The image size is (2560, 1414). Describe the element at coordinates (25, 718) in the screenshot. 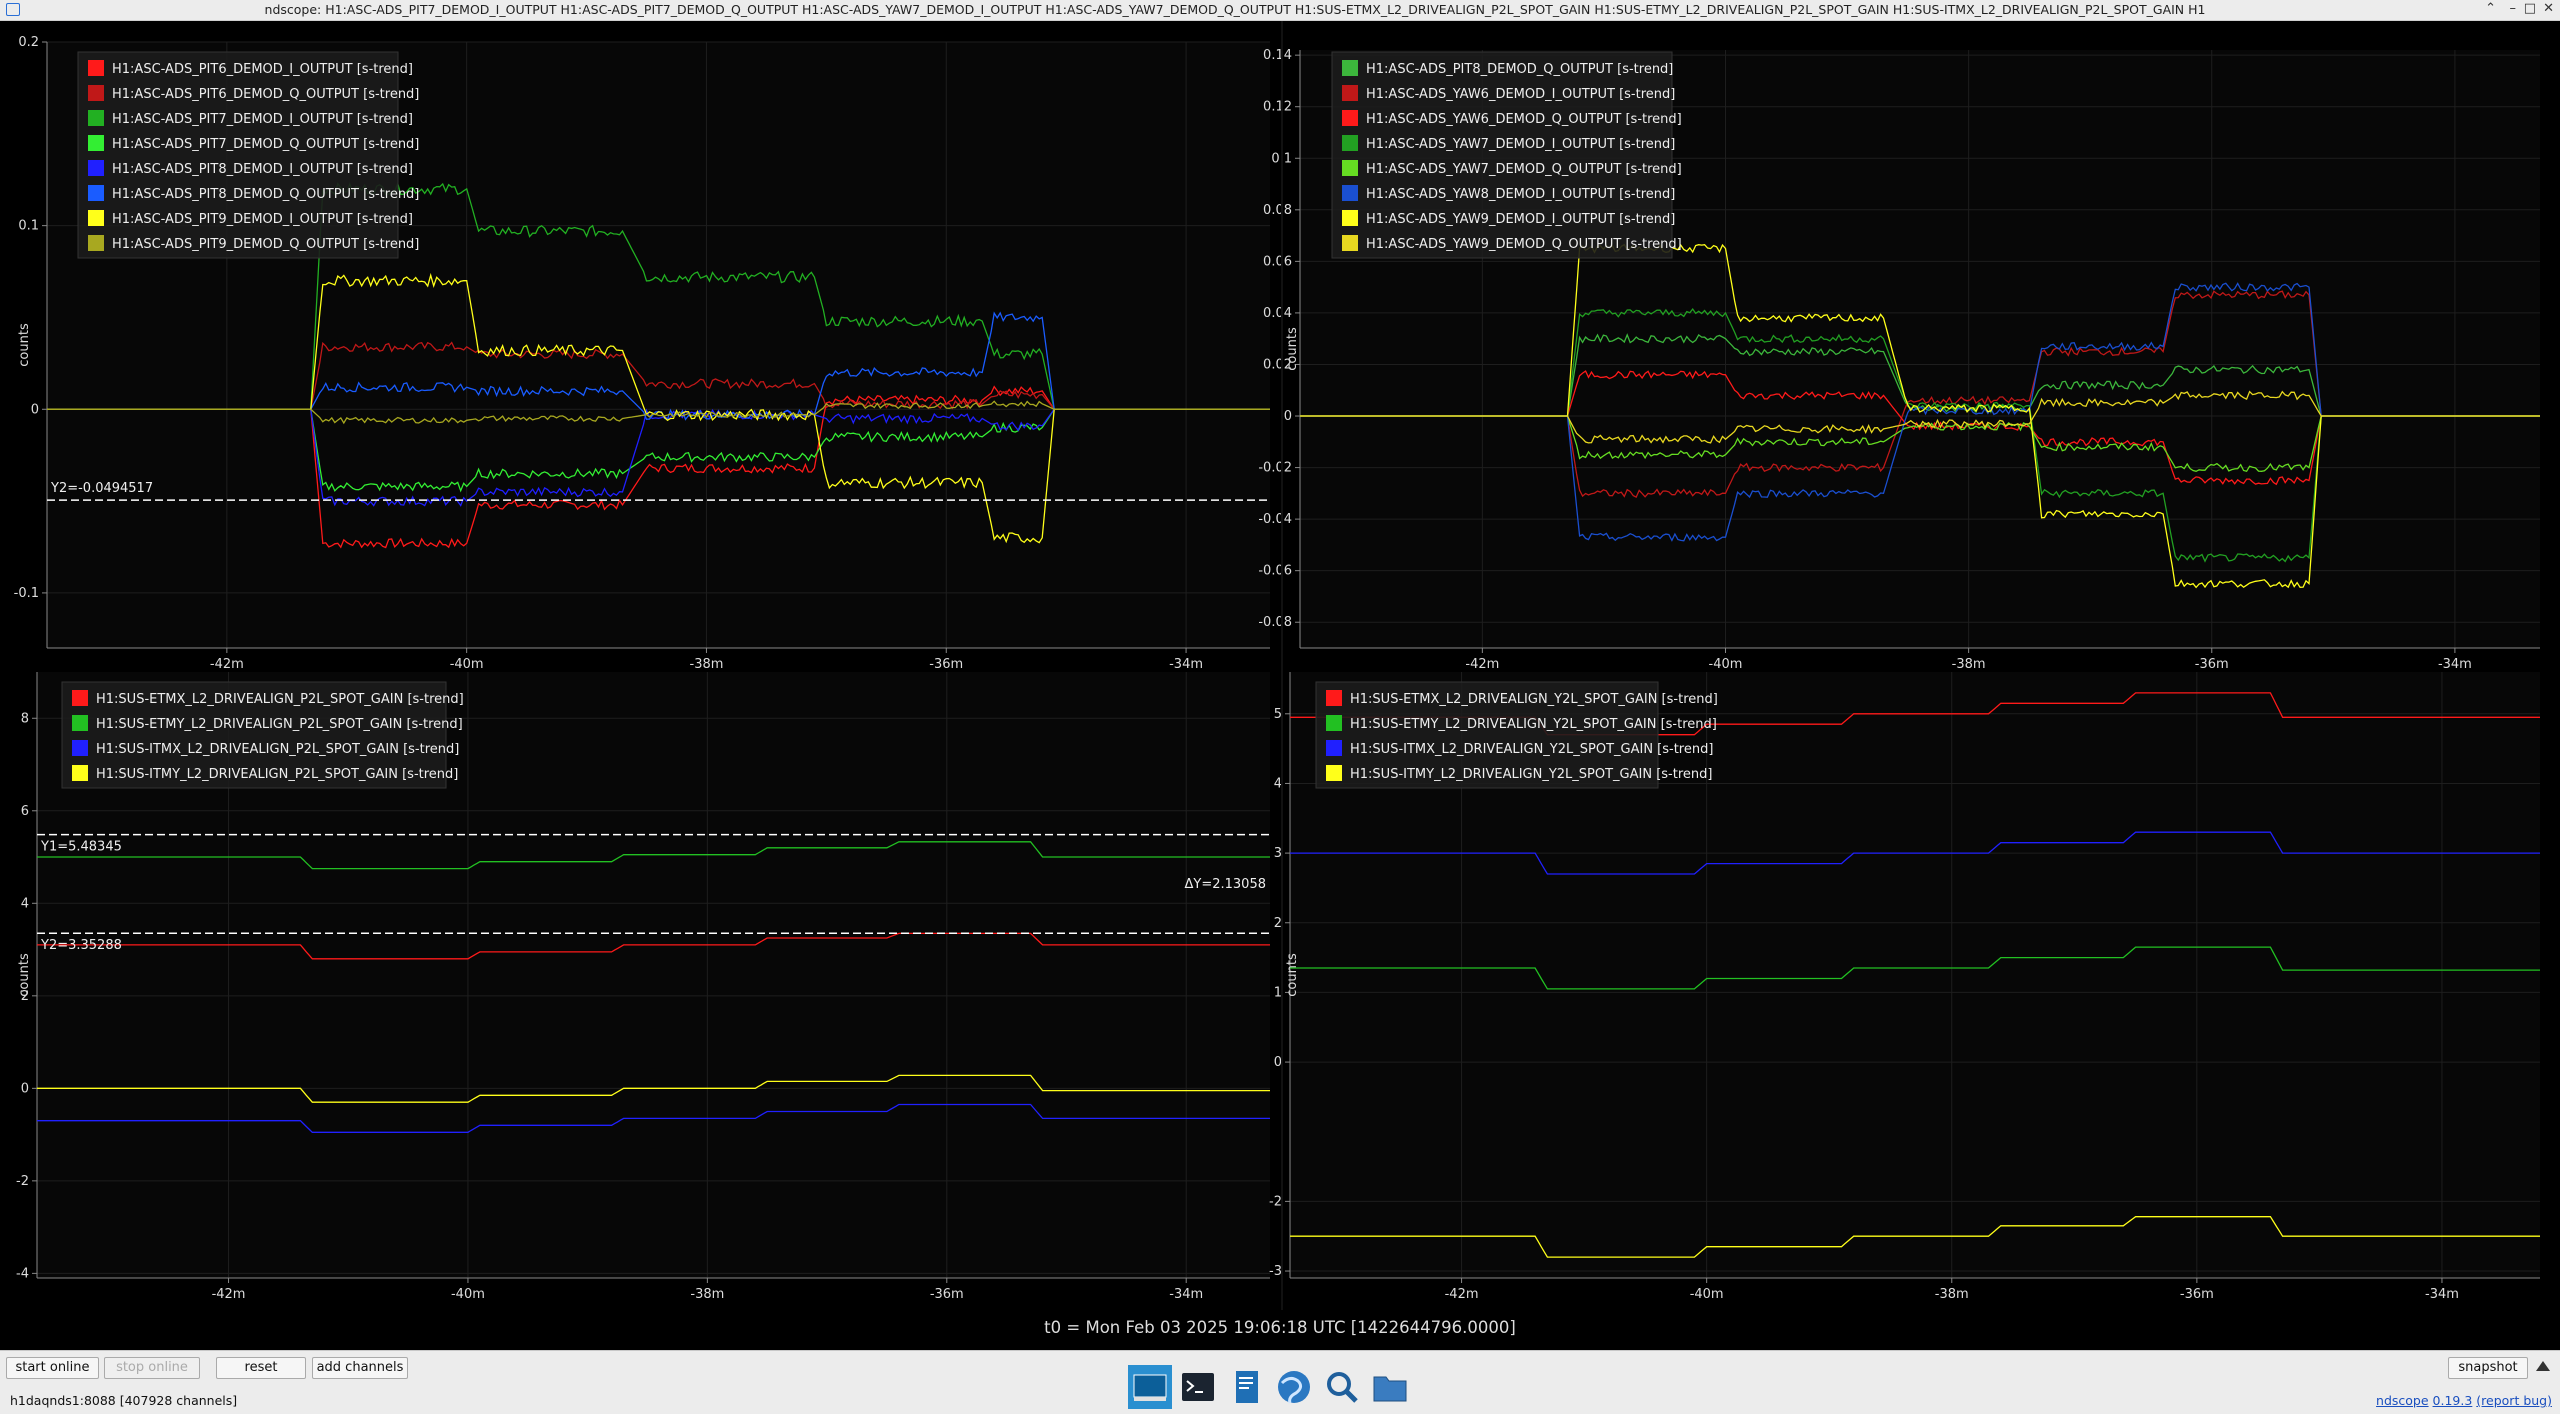

I see `y-tick-label: 8` at that location.